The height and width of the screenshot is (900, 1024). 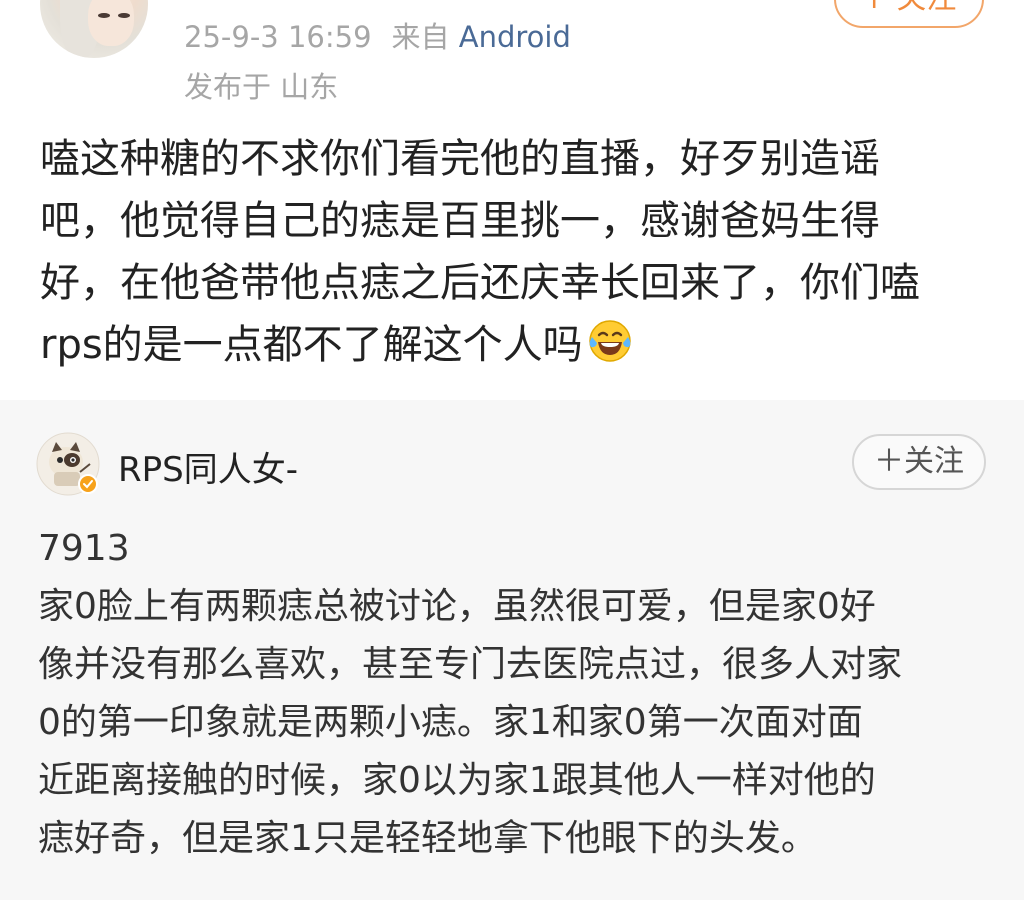 What do you see at coordinates (111, 23) in the screenshot?
I see `avatar-face` at bounding box center [111, 23].